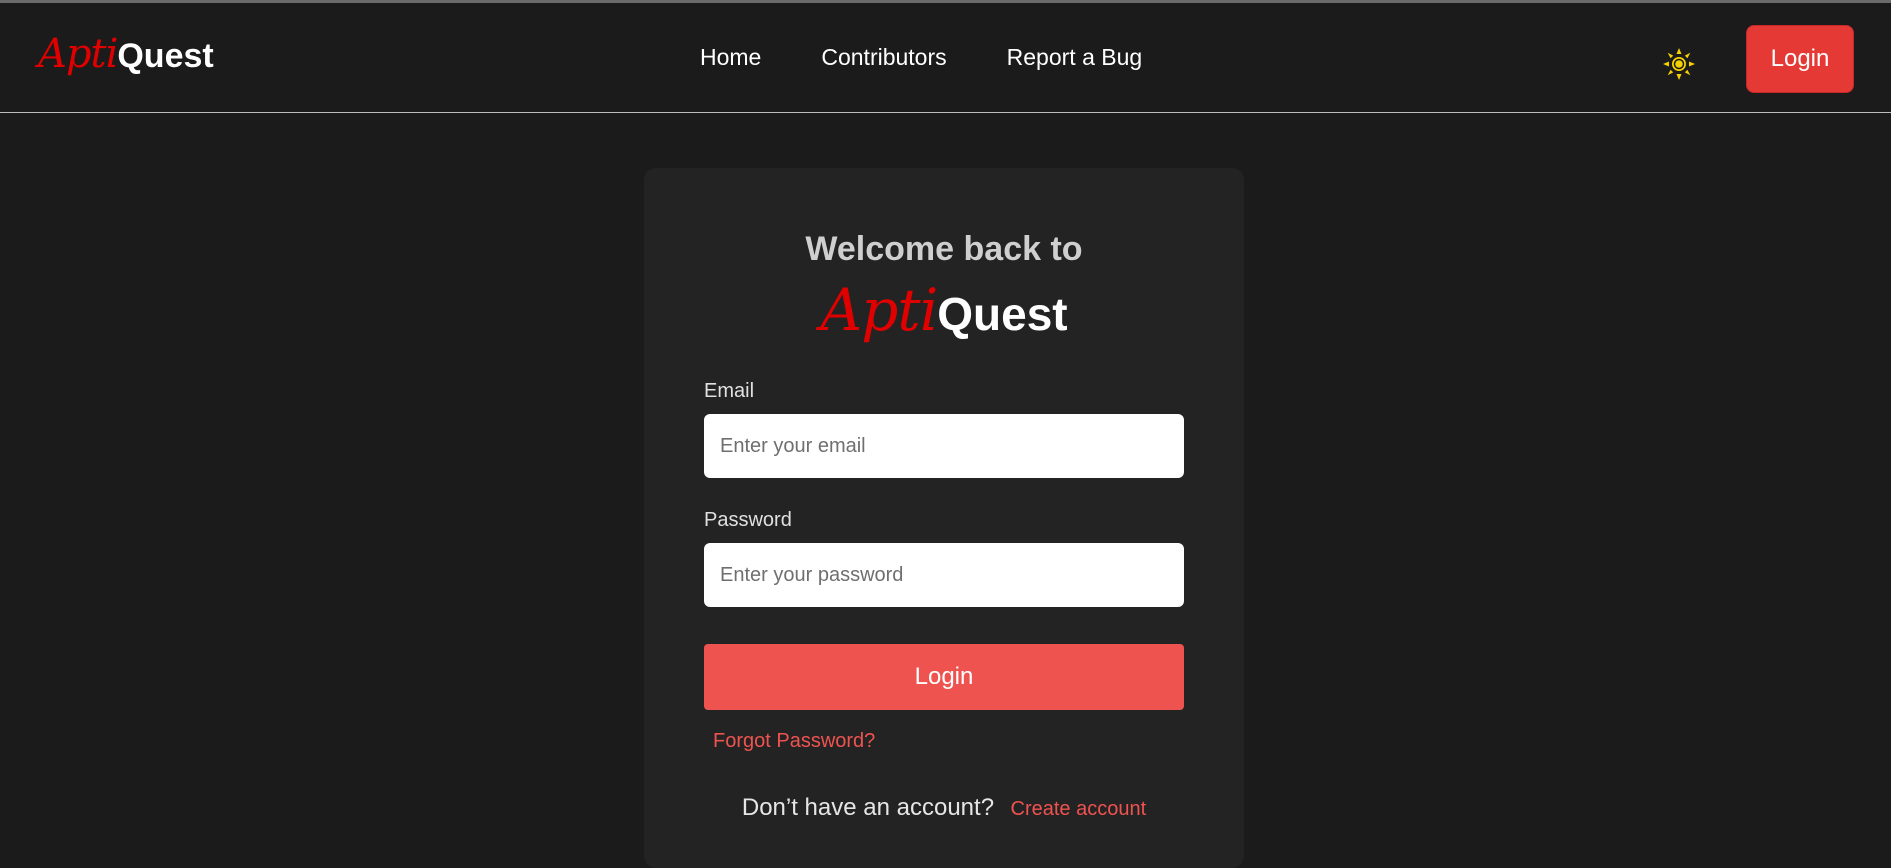  I want to click on create-account-link: Create account, so click(1079, 809).